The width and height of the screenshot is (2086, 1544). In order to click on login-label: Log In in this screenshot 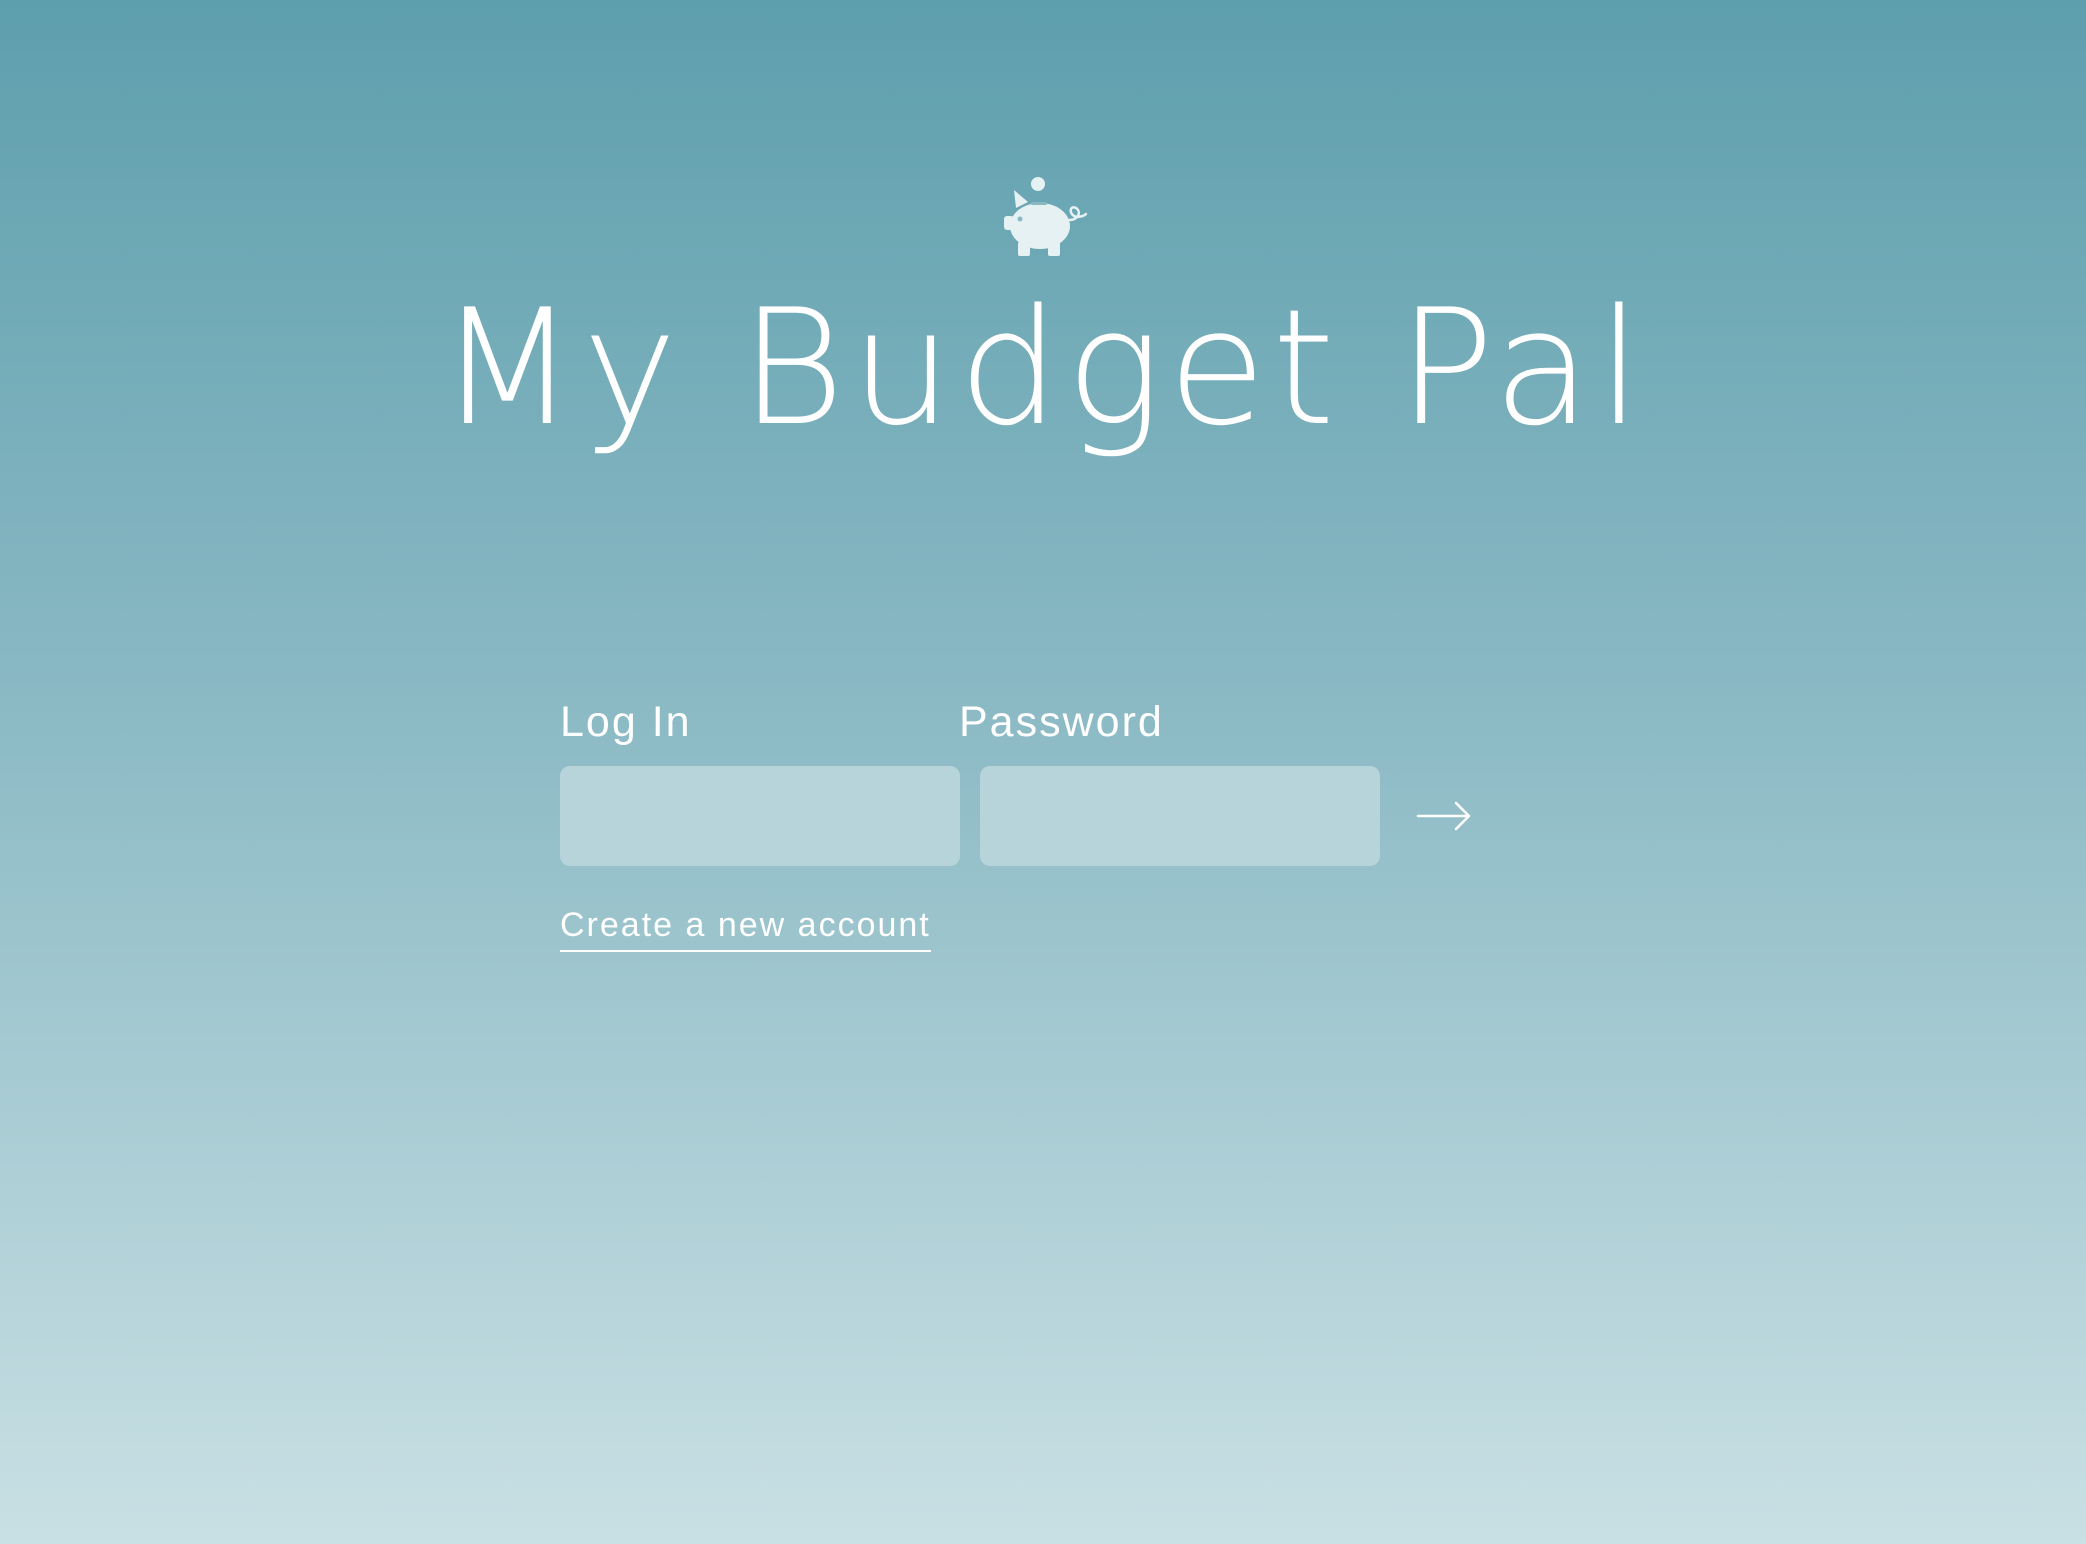, I will do `click(626, 722)`.